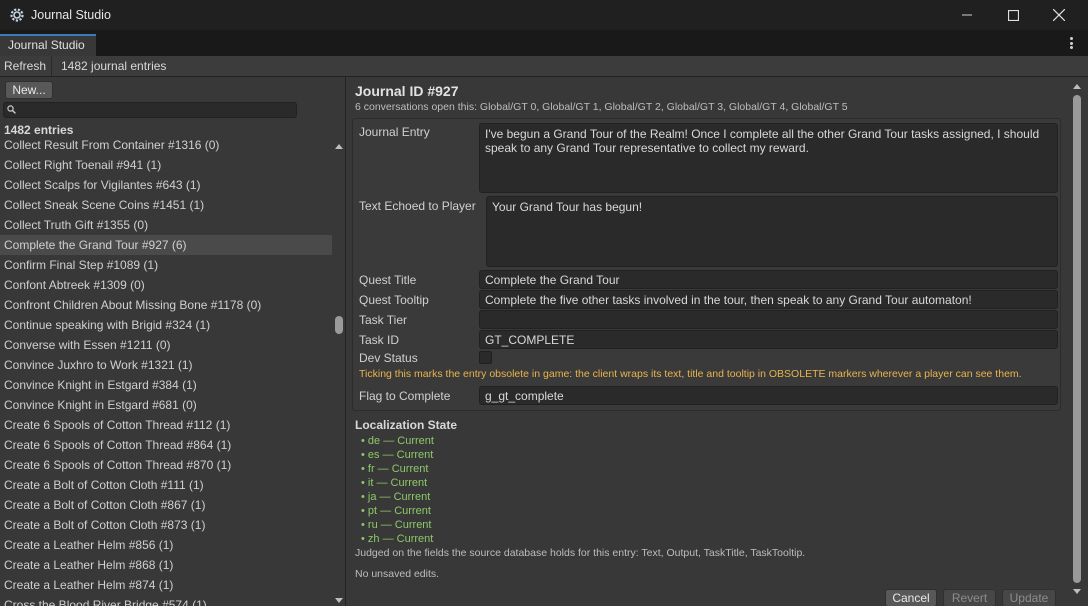 This screenshot has width=1088, height=606. What do you see at coordinates (379, 340) in the screenshot?
I see `task-id-label: Task ID` at bounding box center [379, 340].